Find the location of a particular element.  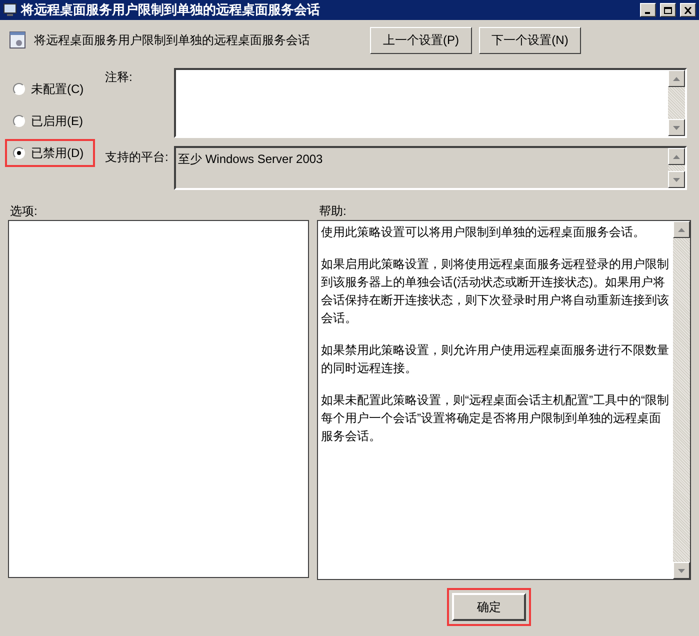

minimize-button is located at coordinates (648, 10).